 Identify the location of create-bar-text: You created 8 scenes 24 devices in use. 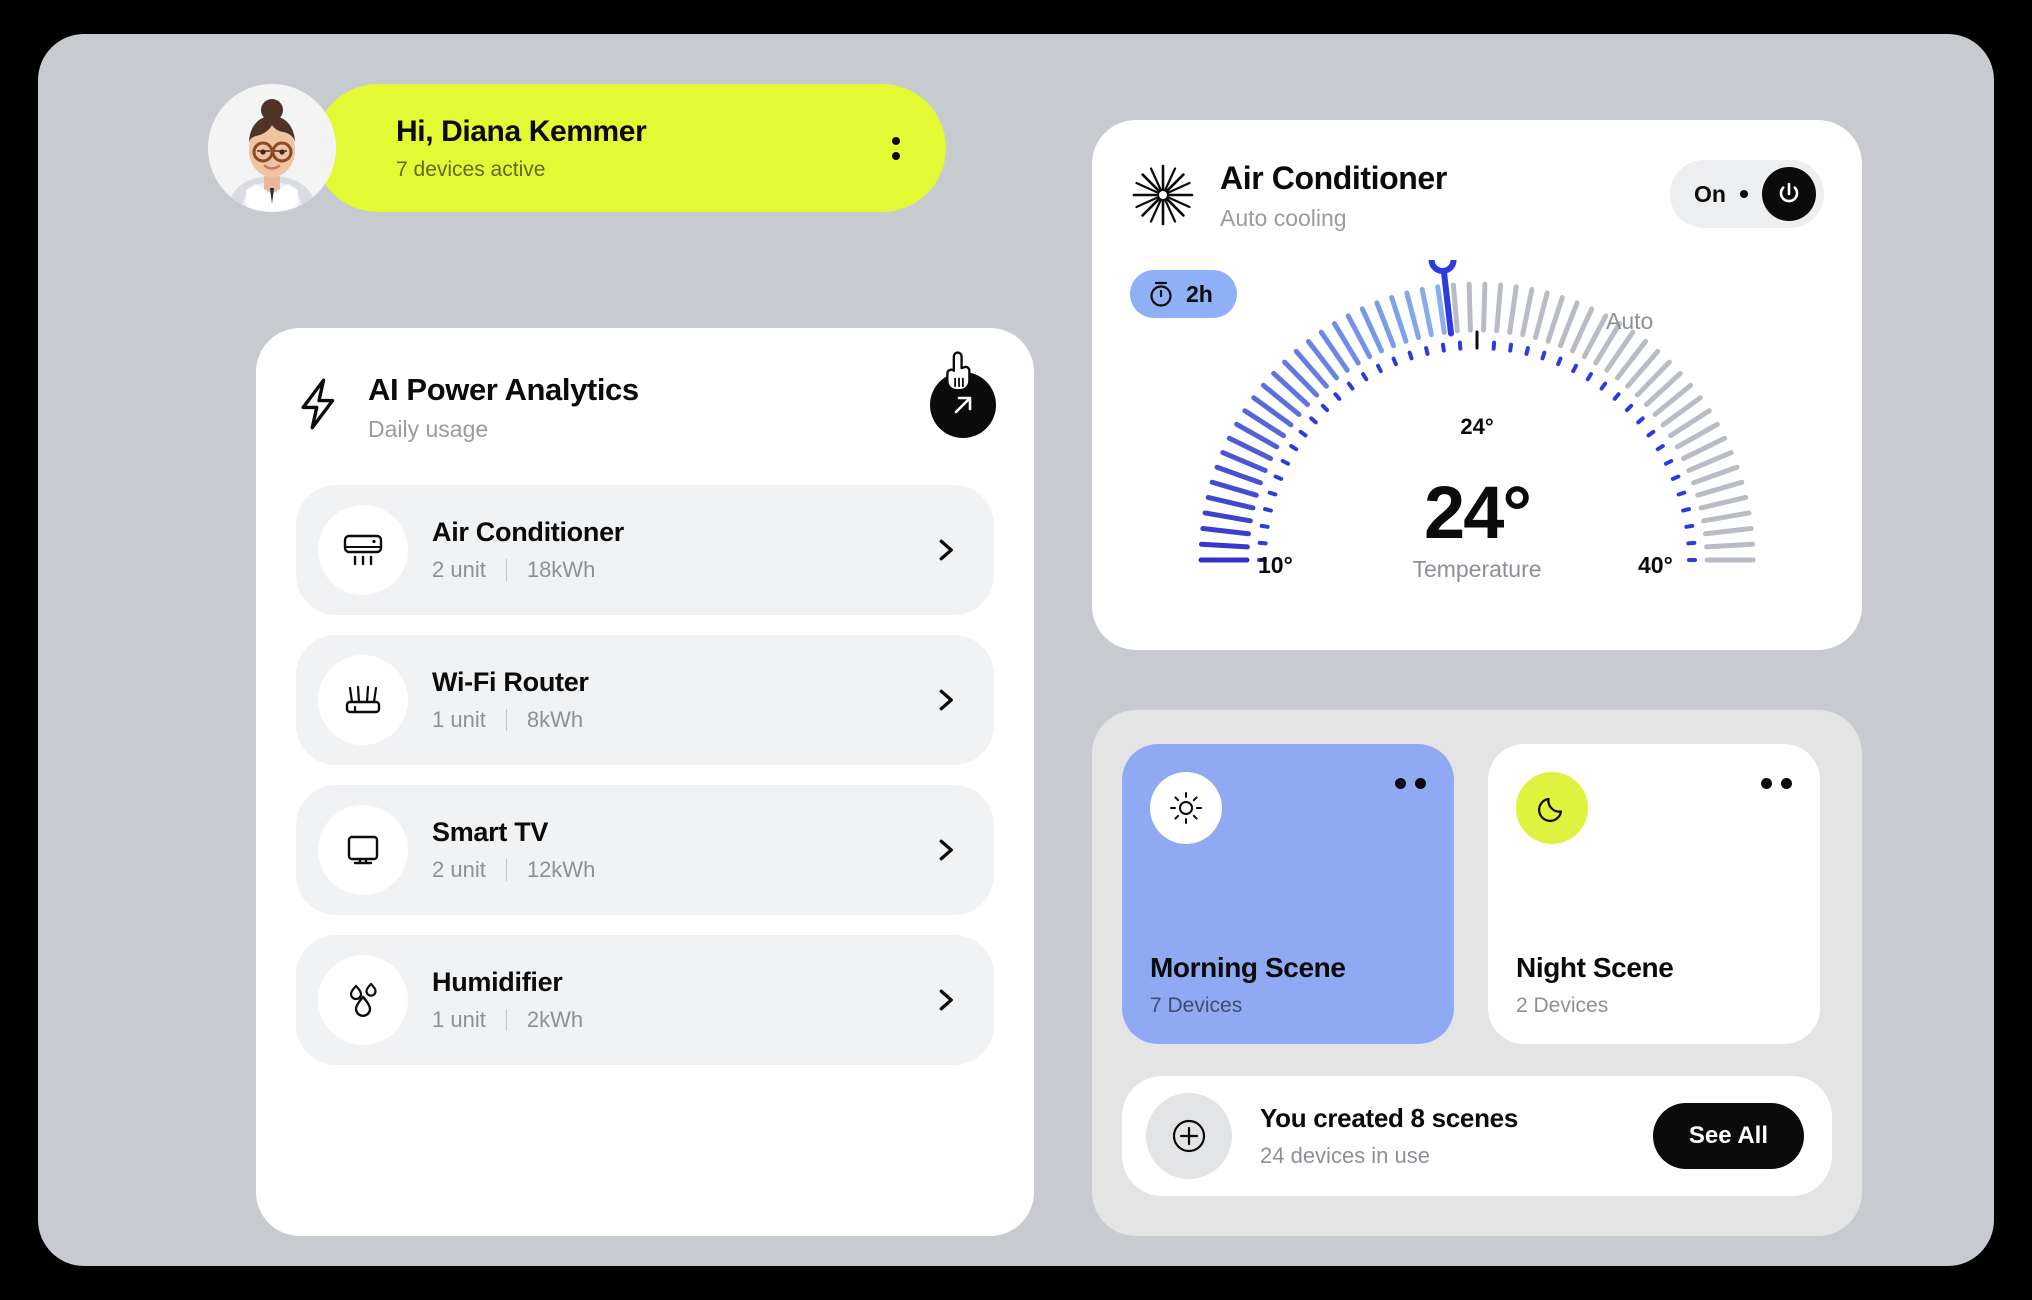
(1456, 1136).